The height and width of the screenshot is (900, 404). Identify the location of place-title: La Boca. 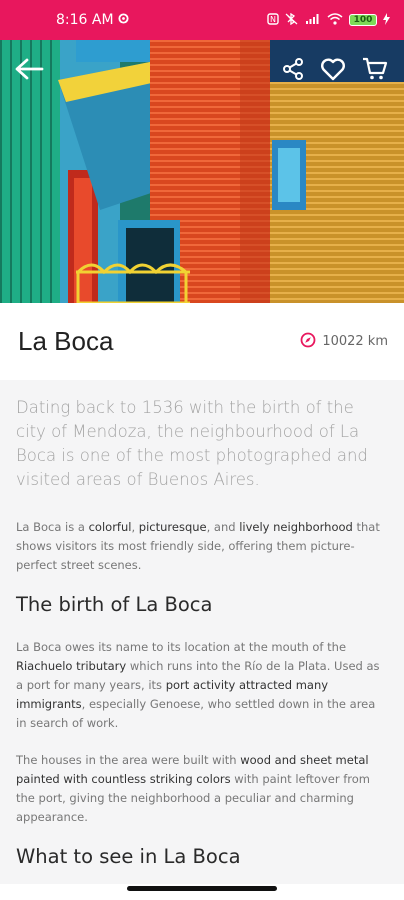
(66, 341).